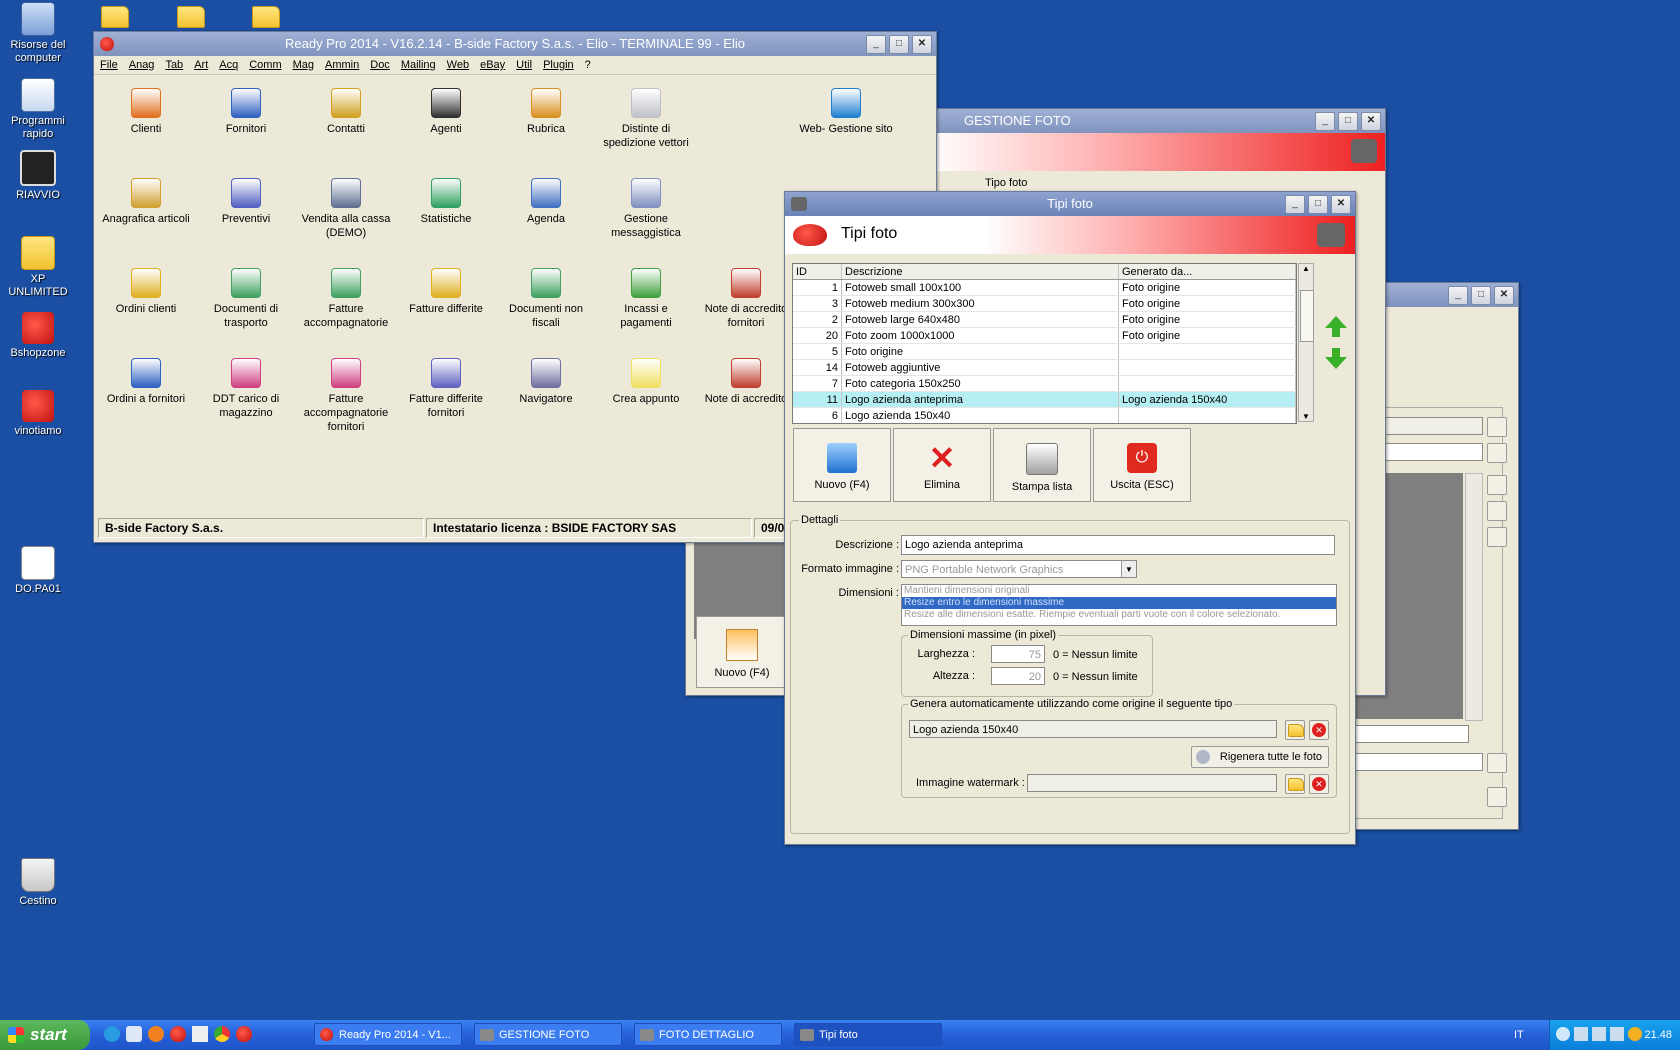  Describe the element at coordinates (1044, 303) in the screenshot. I see `table-row: 3 Fotoweb medium 300x300 Foto origine` at that location.